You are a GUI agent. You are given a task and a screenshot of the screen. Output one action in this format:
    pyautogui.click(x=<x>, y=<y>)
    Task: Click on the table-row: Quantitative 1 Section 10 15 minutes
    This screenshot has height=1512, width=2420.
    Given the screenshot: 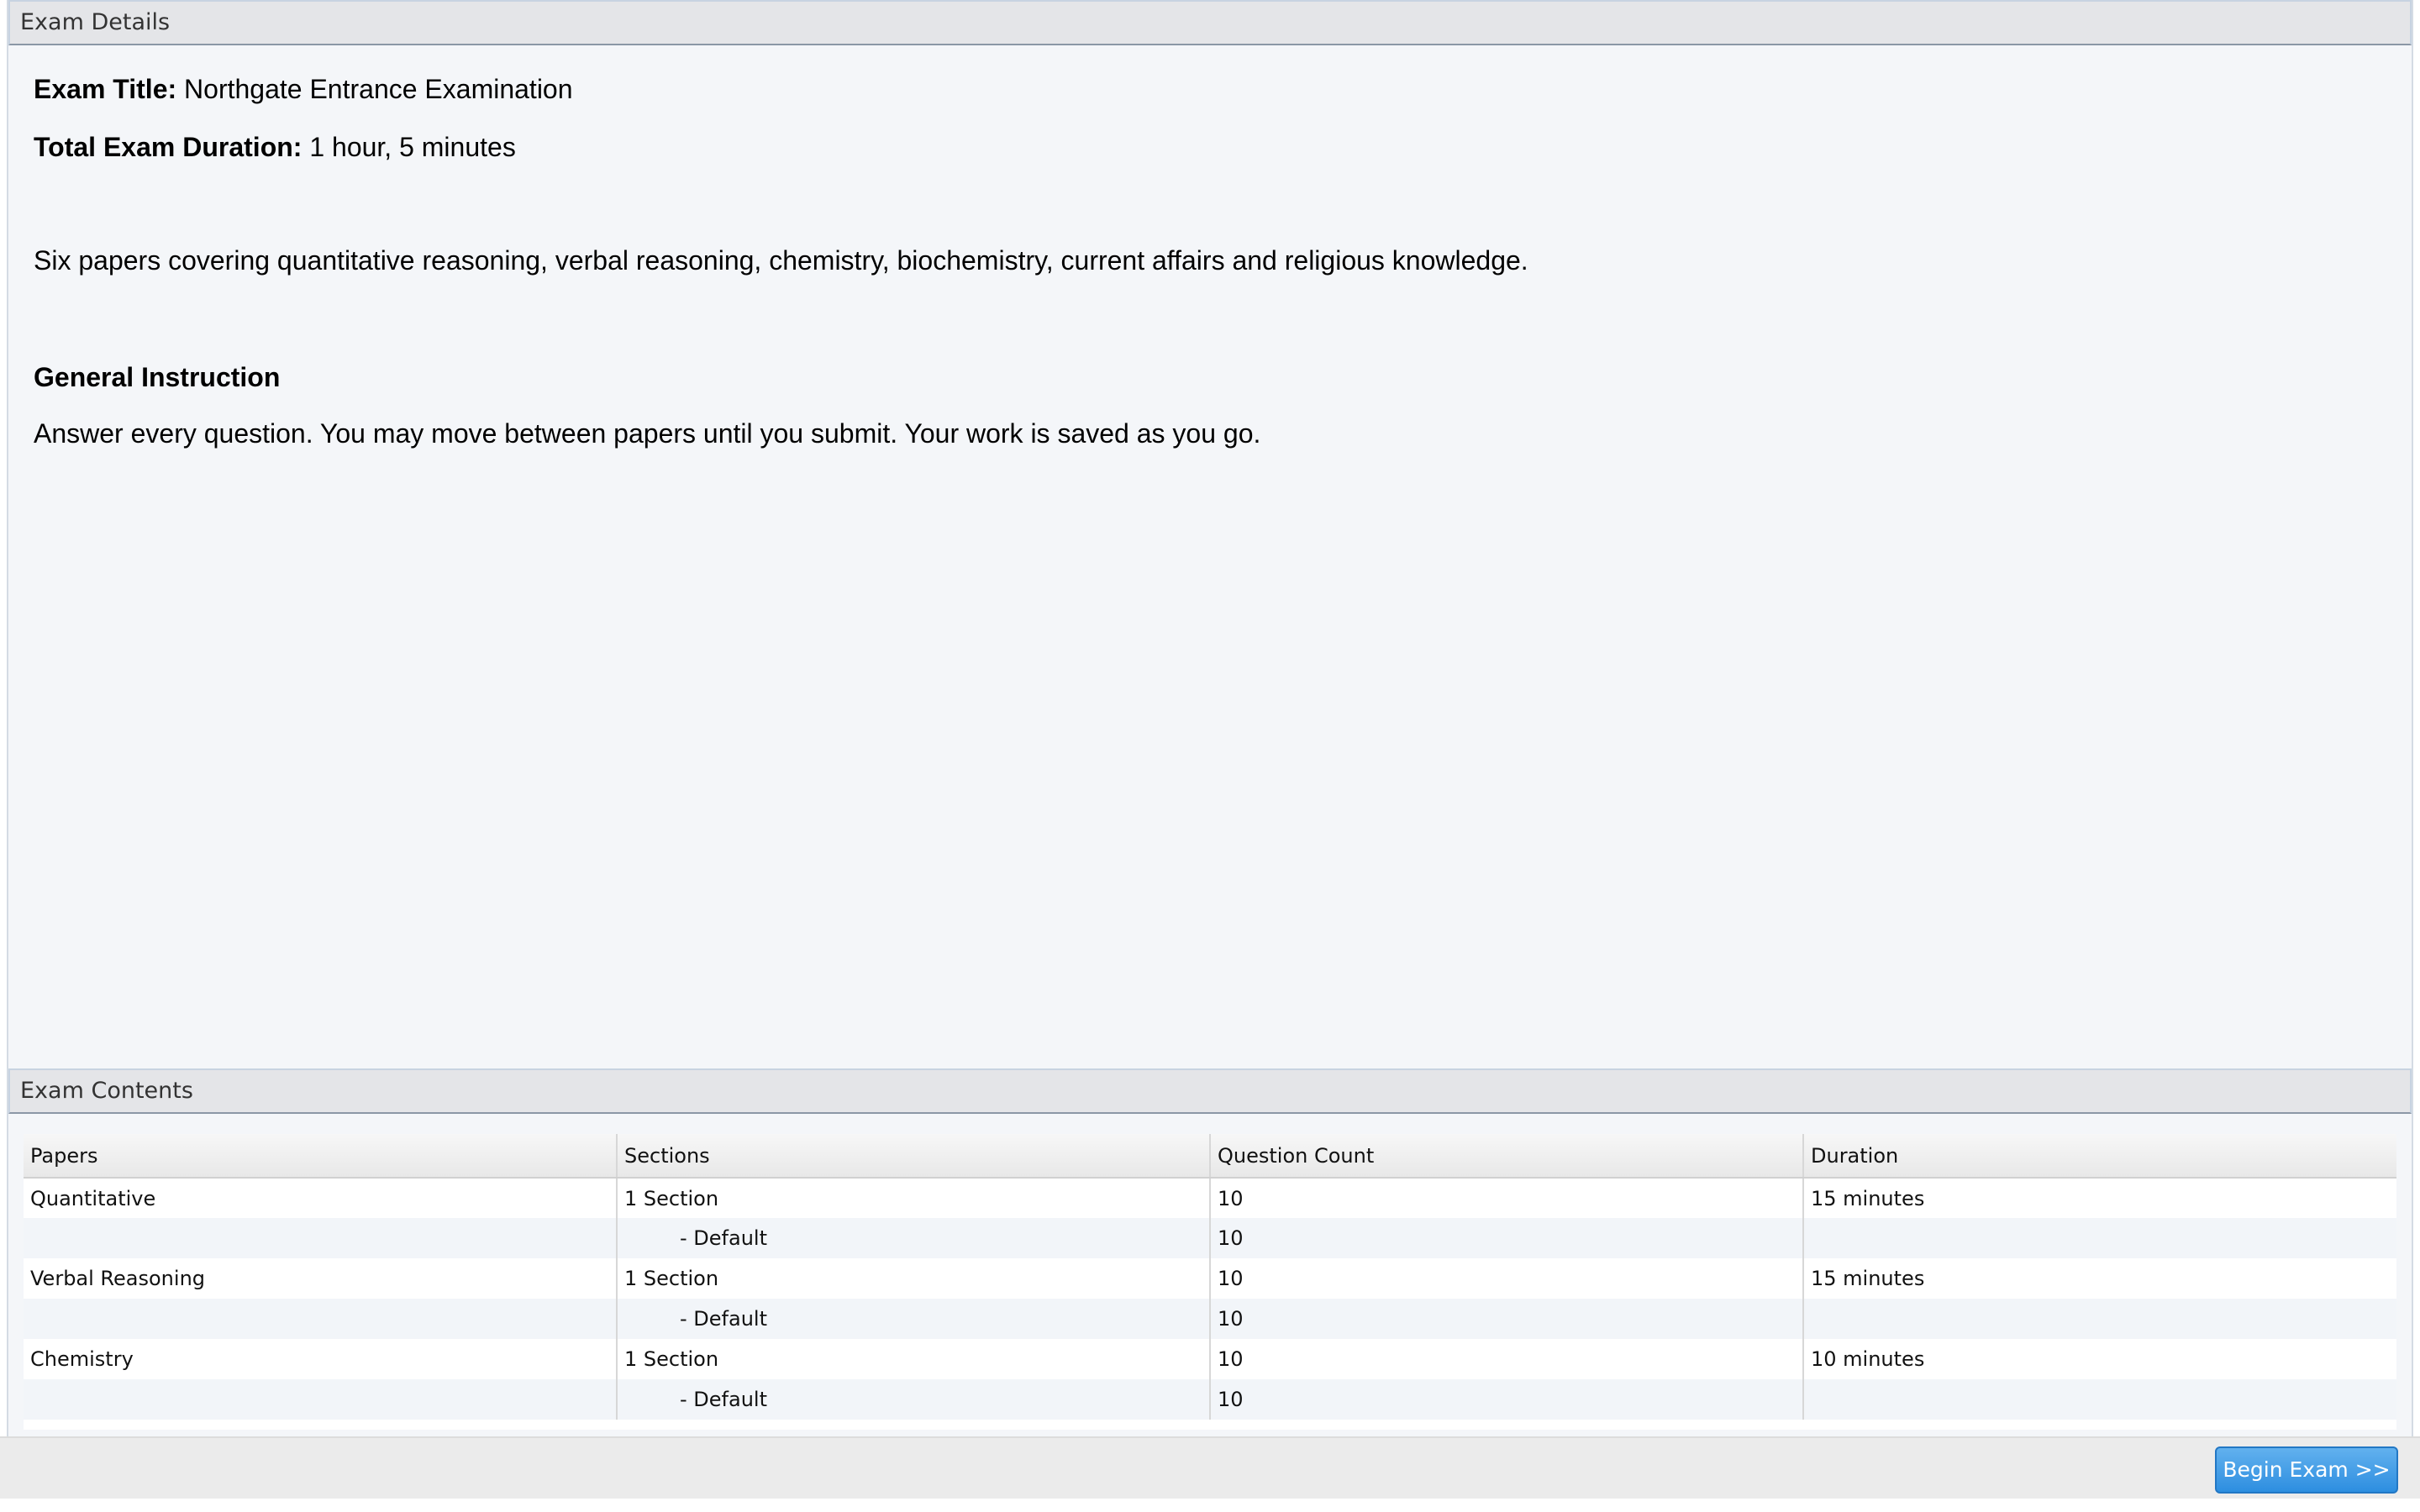 What is the action you would take?
    pyautogui.click(x=1210, y=1198)
    